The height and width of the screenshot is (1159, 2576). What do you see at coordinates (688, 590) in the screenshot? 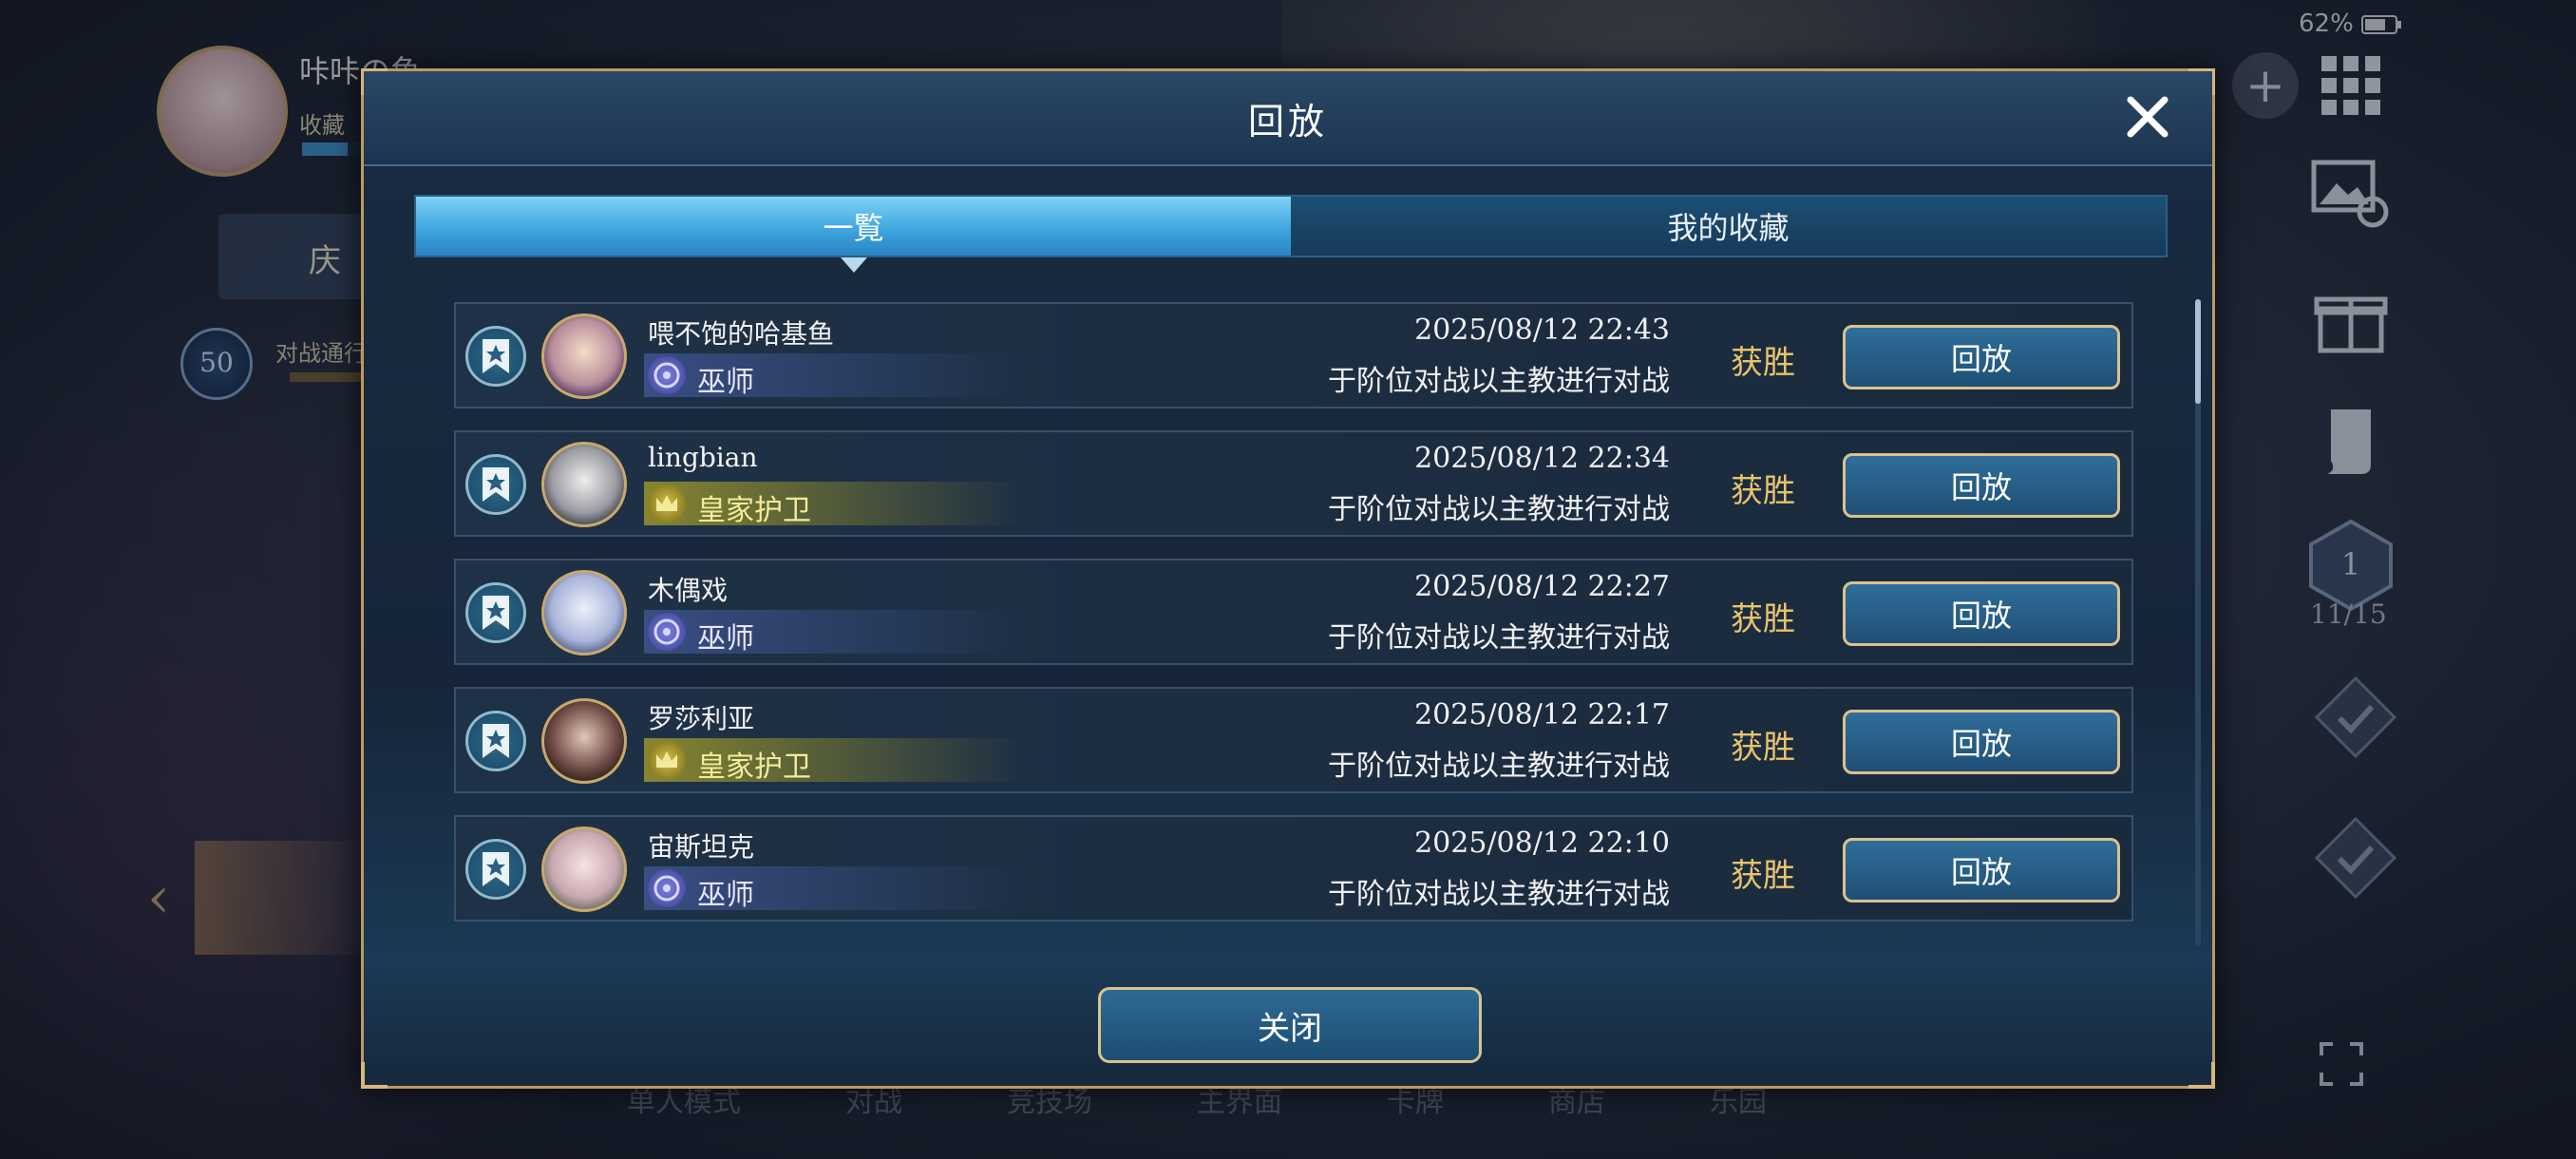
I see `opponent-name: 木偶戏` at bounding box center [688, 590].